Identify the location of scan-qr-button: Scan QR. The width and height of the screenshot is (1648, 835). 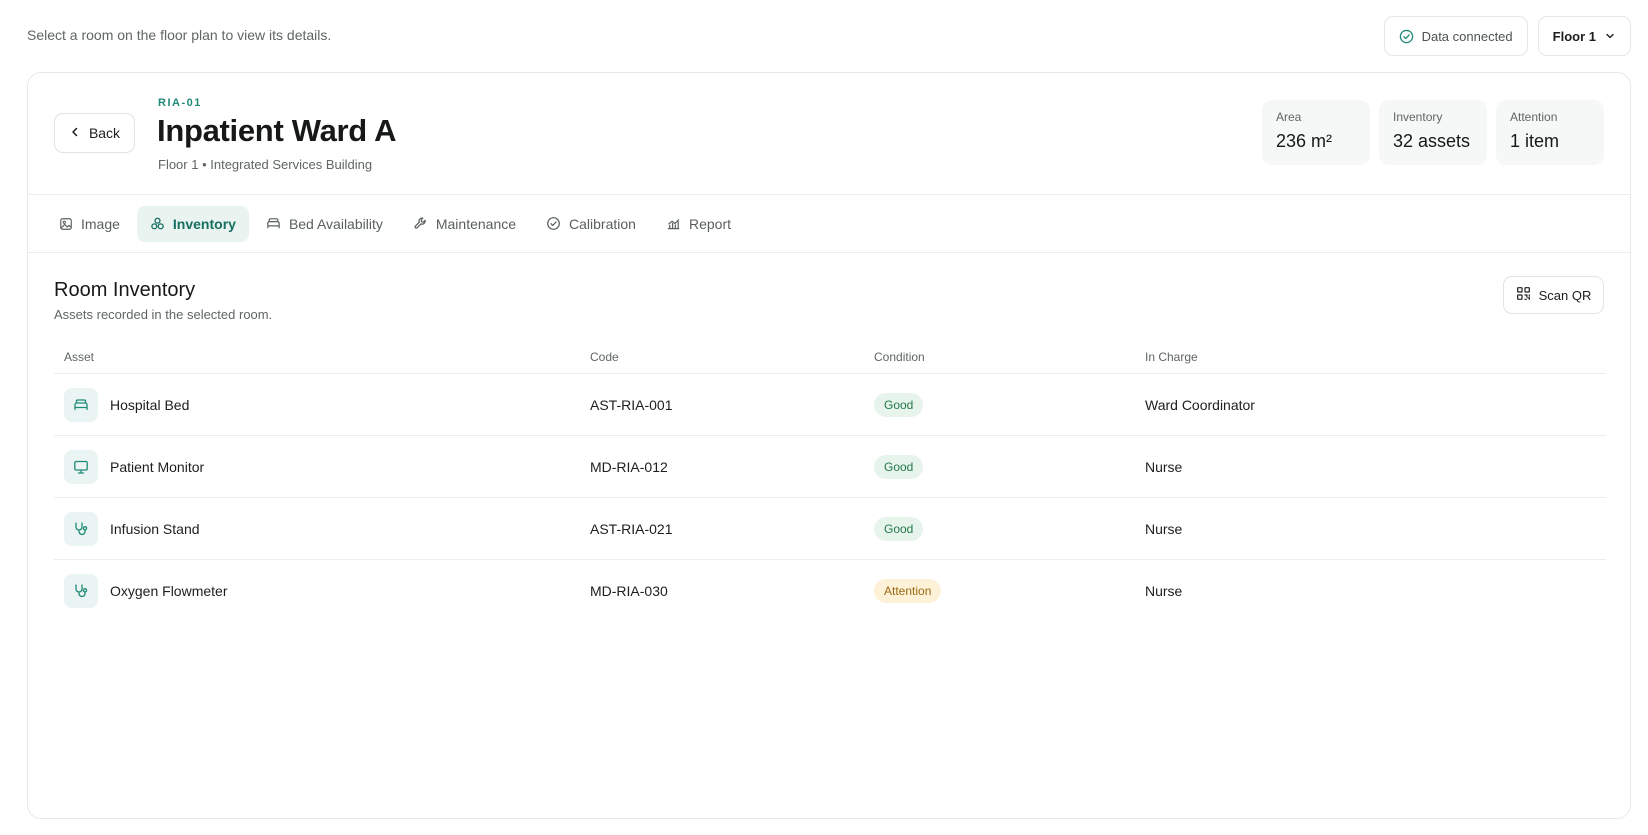
(1553, 295).